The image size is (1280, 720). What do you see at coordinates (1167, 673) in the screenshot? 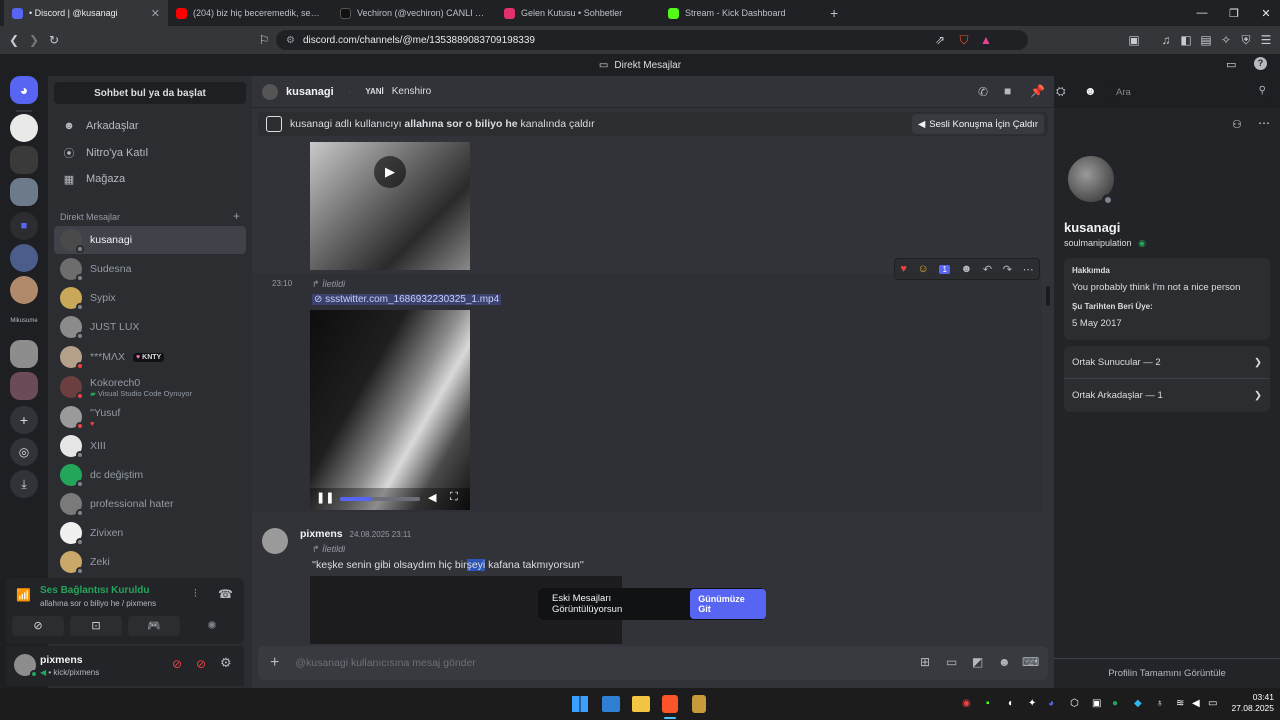
I see `view-full-profile-link: Profilin Tamamını Görüntüle` at bounding box center [1167, 673].